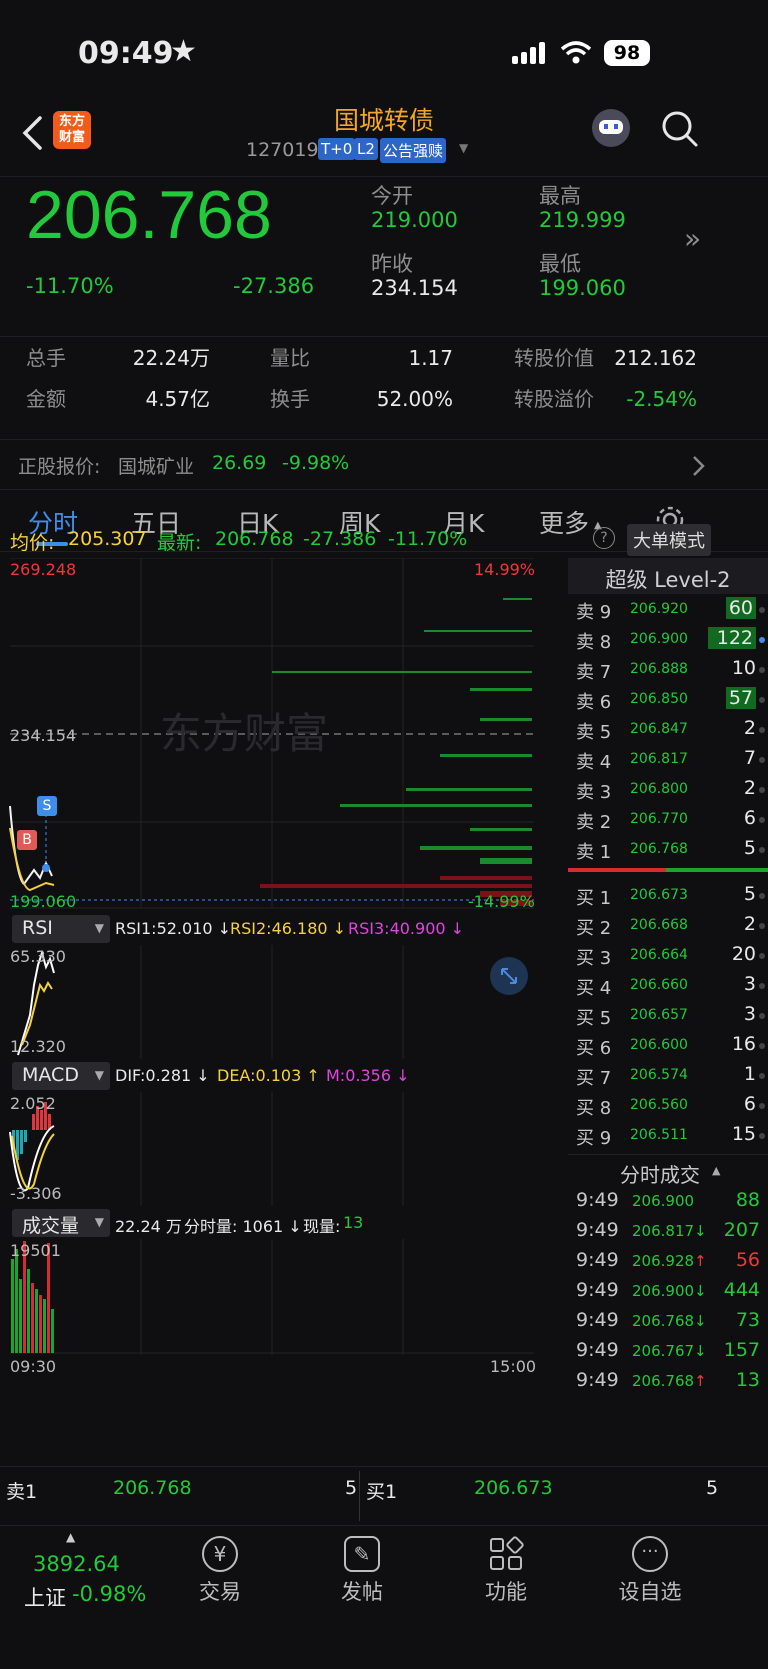 The image size is (768, 1669). What do you see at coordinates (668, 955) in the screenshot?
I see `bid-row: 买 3 206.664 20` at bounding box center [668, 955].